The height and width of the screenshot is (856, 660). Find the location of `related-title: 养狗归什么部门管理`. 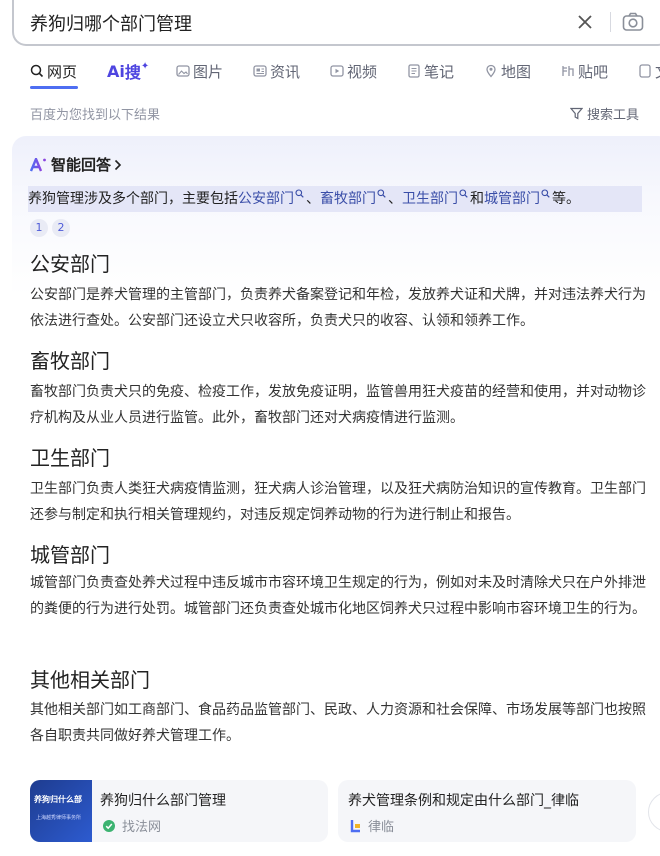

related-title: 养狗归什么部门管理 is located at coordinates (163, 801).